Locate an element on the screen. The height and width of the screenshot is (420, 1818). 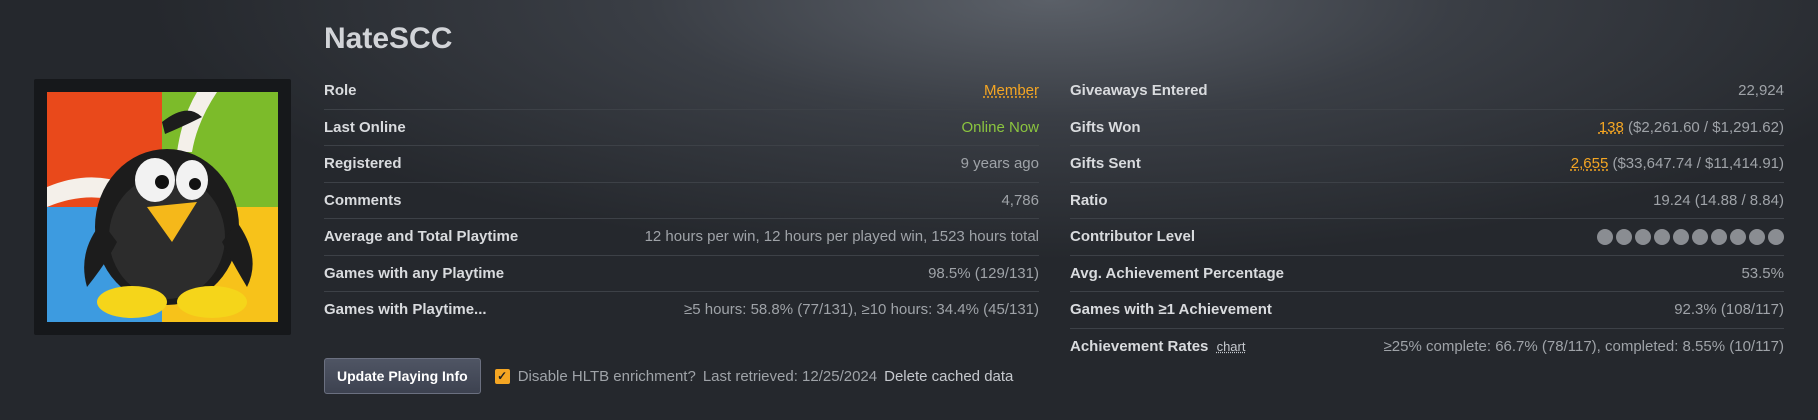
stat-label: Registered is located at coordinates (363, 164).